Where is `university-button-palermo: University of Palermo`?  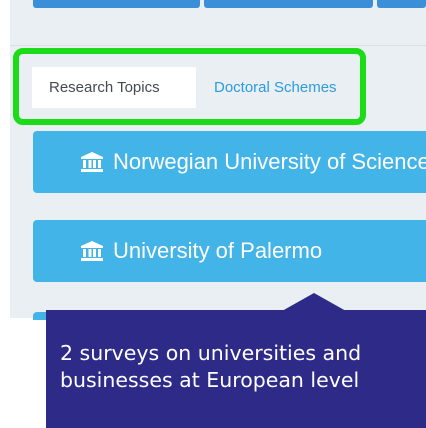 university-button-palermo: University of Palermo is located at coordinates (229, 251).